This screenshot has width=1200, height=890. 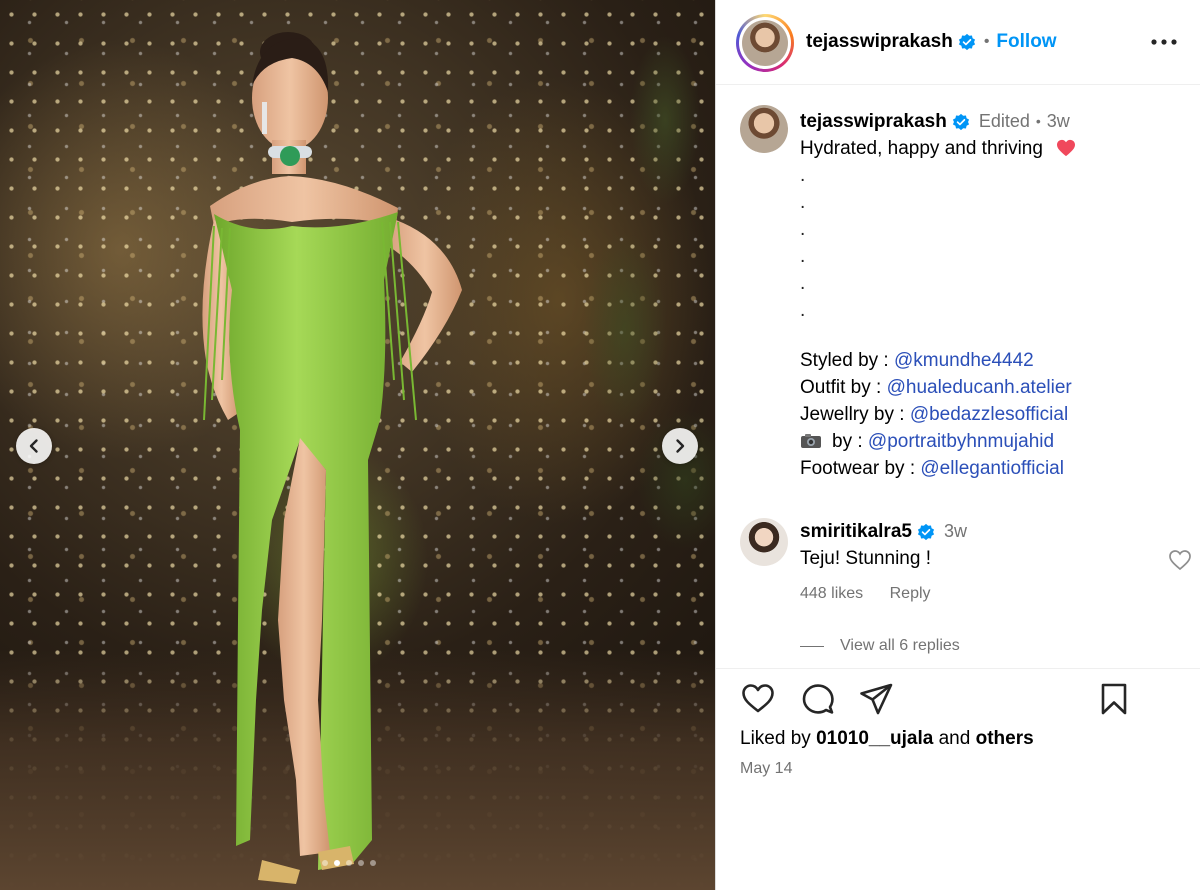 What do you see at coordinates (812, 646) in the screenshot?
I see `divider` at bounding box center [812, 646].